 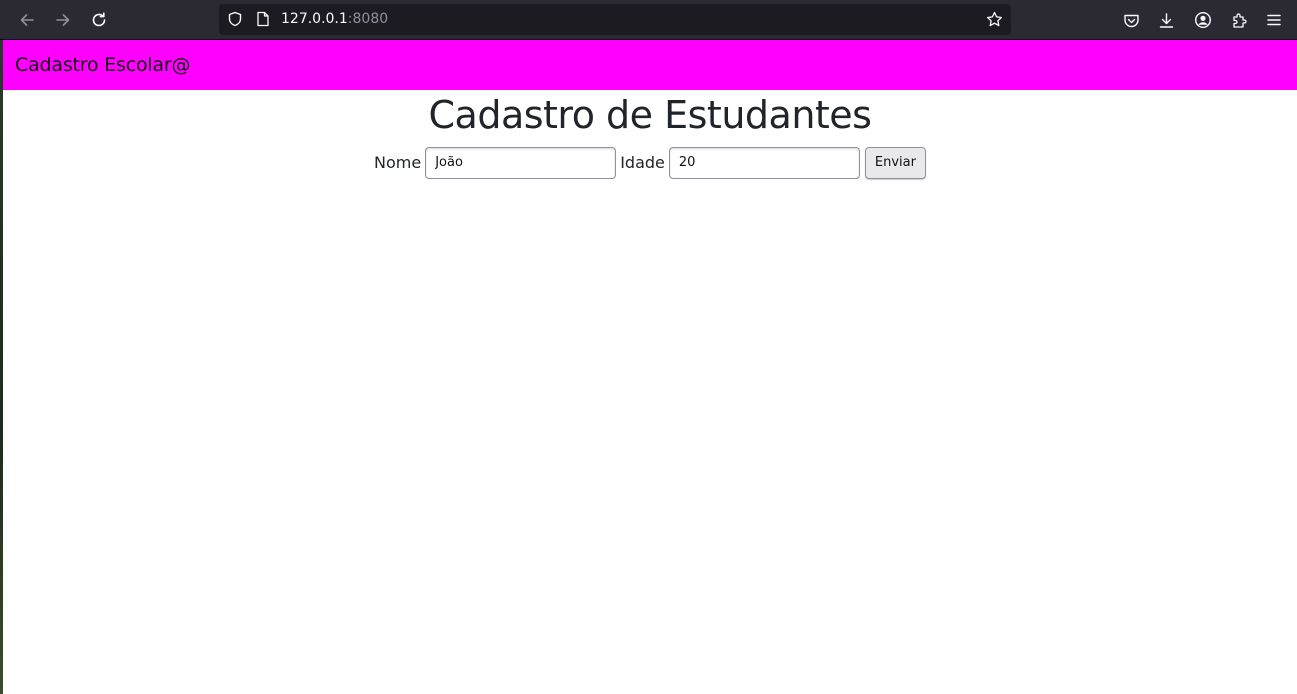 I want to click on submit-button: Enviar, so click(x=895, y=162).